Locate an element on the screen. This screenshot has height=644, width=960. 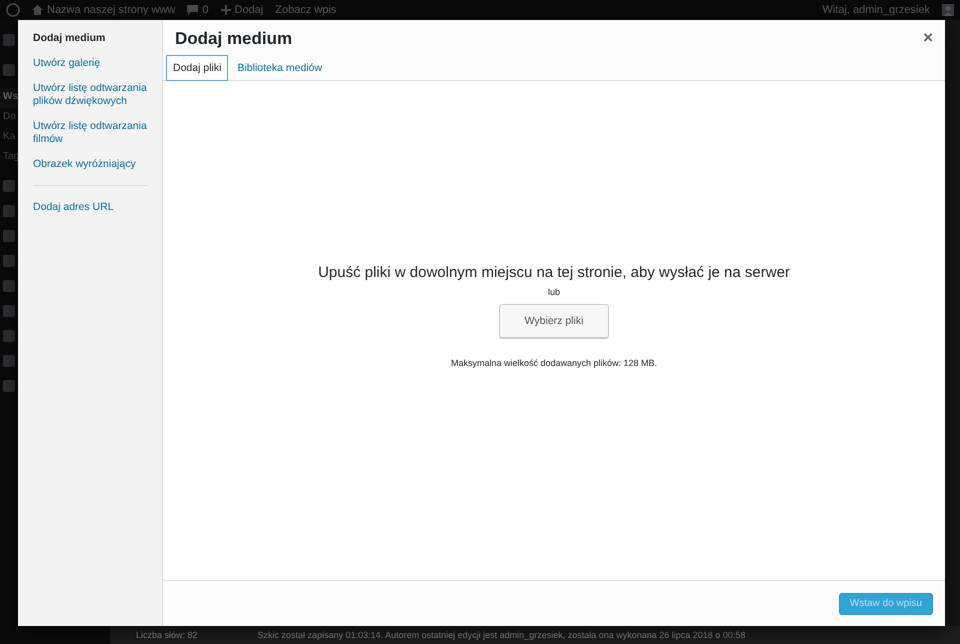
media-menu-item: Utwórz galerię is located at coordinates (90, 63).